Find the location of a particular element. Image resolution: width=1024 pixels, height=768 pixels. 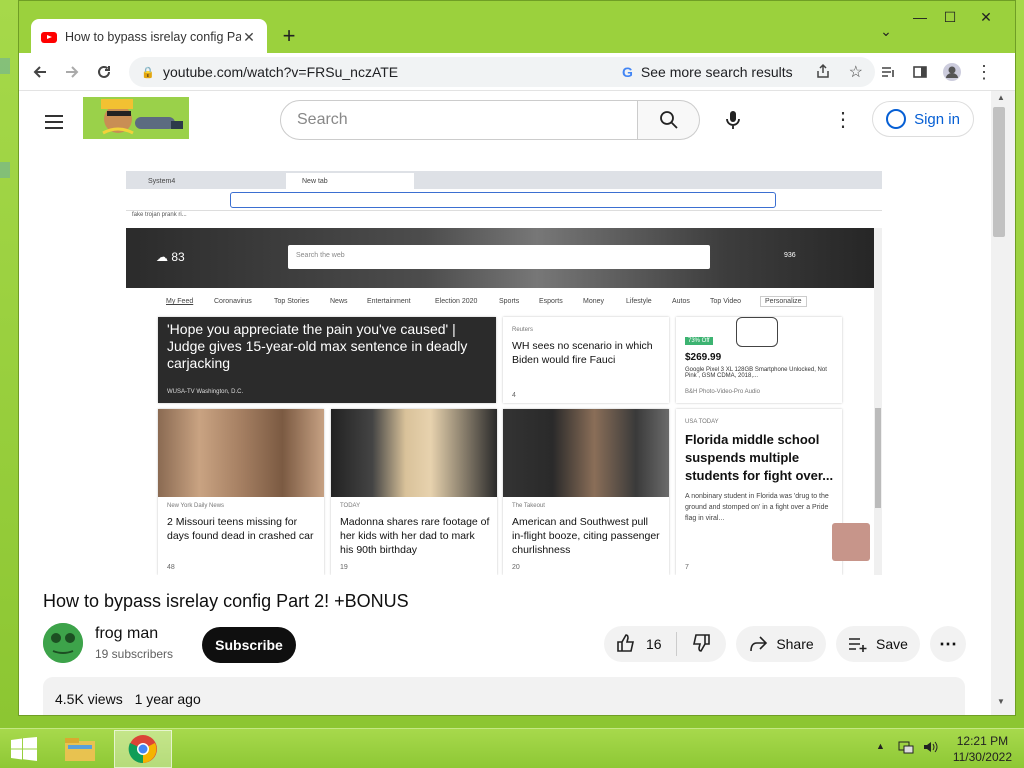

video-frame-address-box is located at coordinates (503, 200).